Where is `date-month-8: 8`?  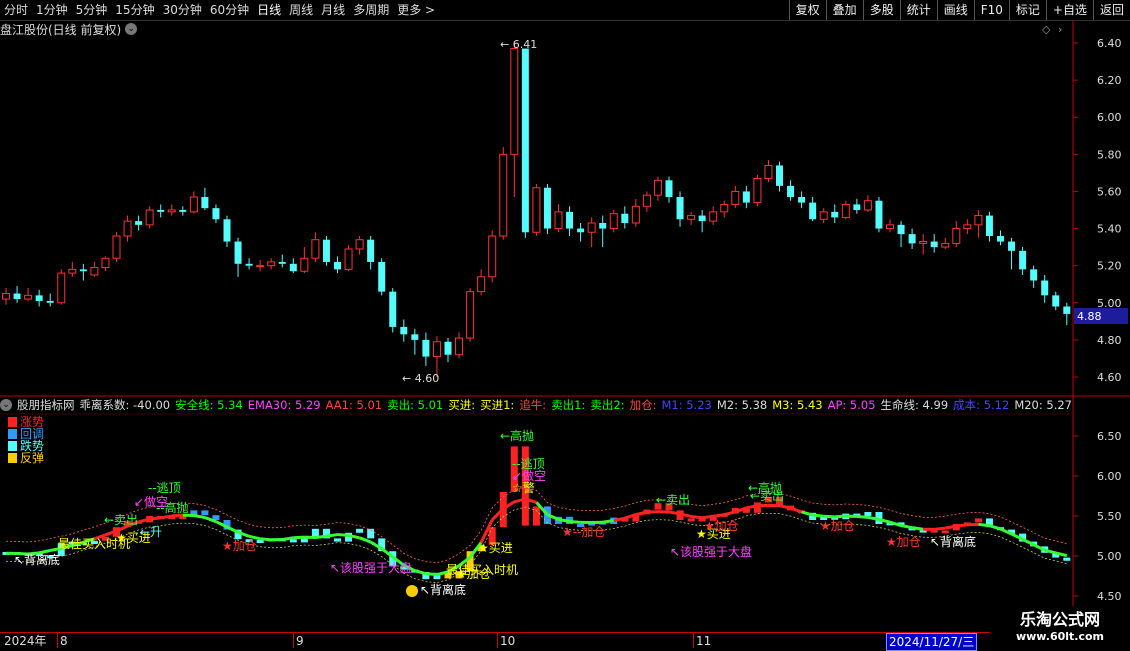 date-month-8: 8 is located at coordinates (64, 641).